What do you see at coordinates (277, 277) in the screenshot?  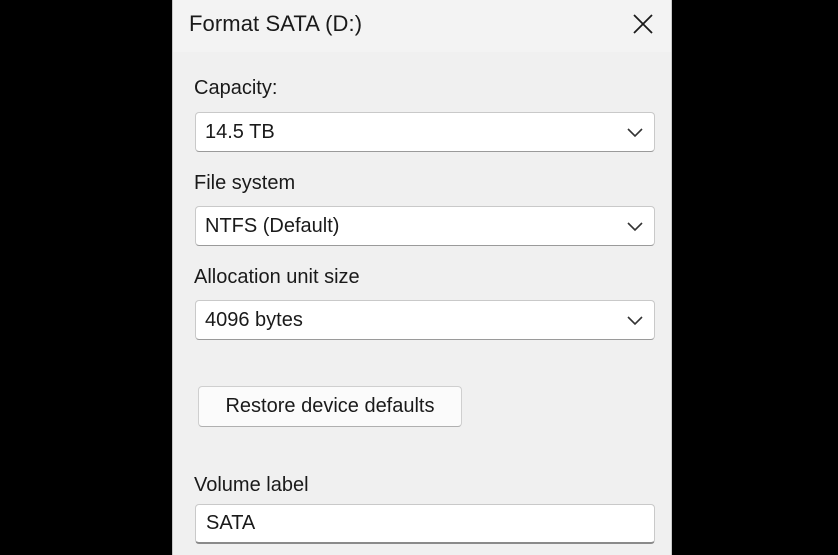 I see `allocation-unit-size-label: Allocation unit size` at bounding box center [277, 277].